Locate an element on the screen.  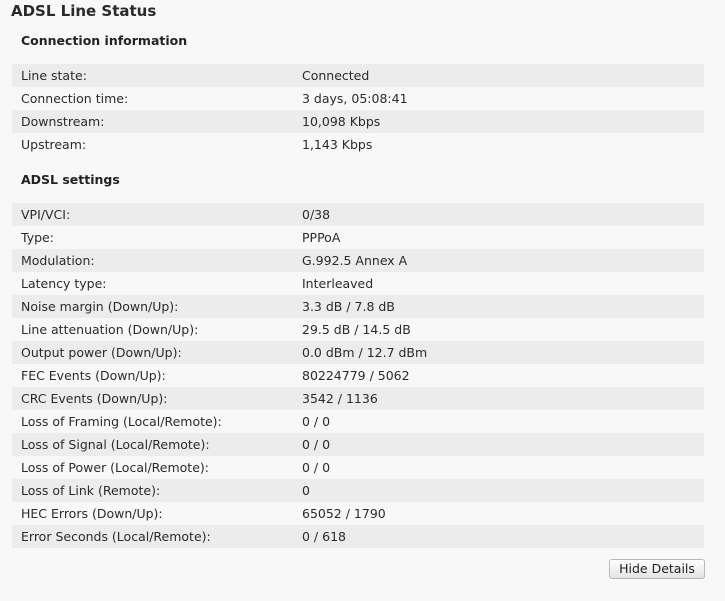
row-value: Interleaved is located at coordinates (338, 283).